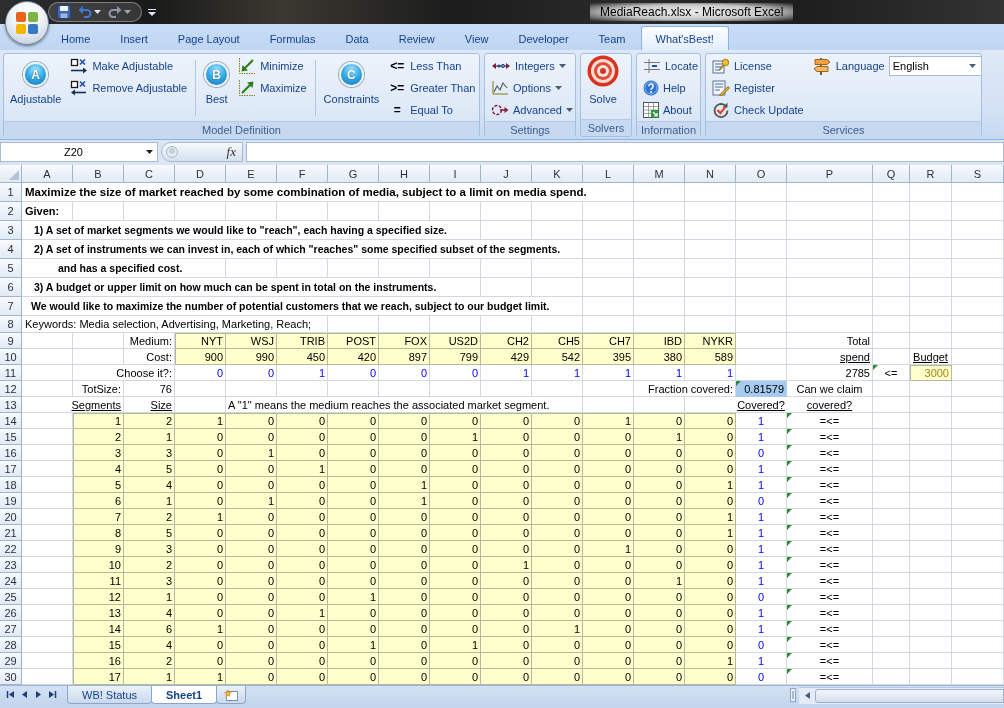 The height and width of the screenshot is (708, 1004). What do you see at coordinates (557, 174) in the screenshot?
I see `column-header: K` at bounding box center [557, 174].